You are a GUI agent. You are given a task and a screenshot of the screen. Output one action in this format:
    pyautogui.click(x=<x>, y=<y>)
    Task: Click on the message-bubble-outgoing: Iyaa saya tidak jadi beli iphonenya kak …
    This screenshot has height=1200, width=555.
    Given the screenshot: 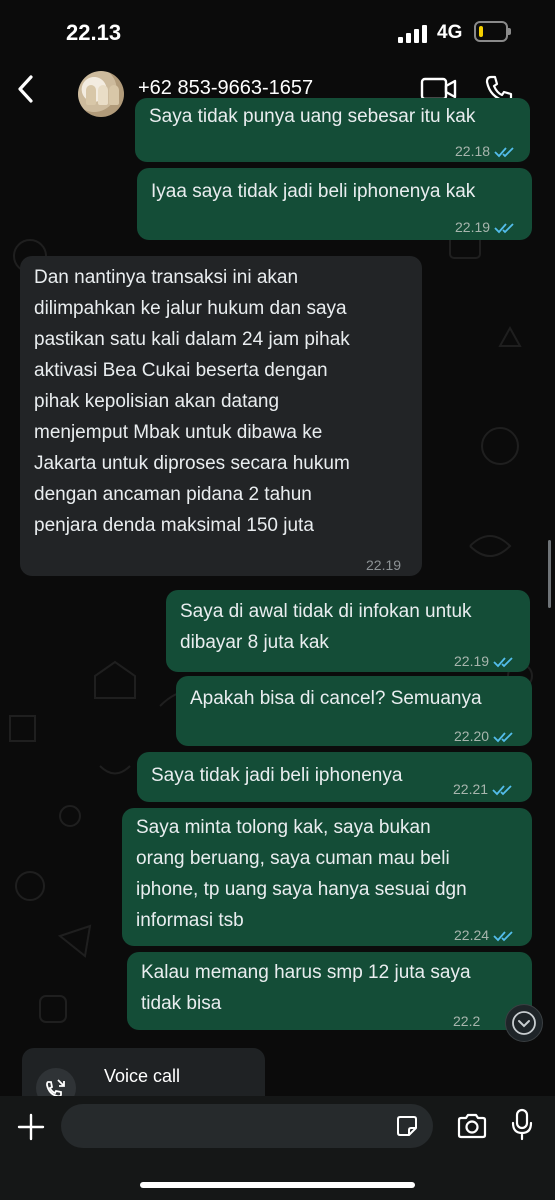 What is the action you would take?
    pyautogui.click(x=334, y=204)
    